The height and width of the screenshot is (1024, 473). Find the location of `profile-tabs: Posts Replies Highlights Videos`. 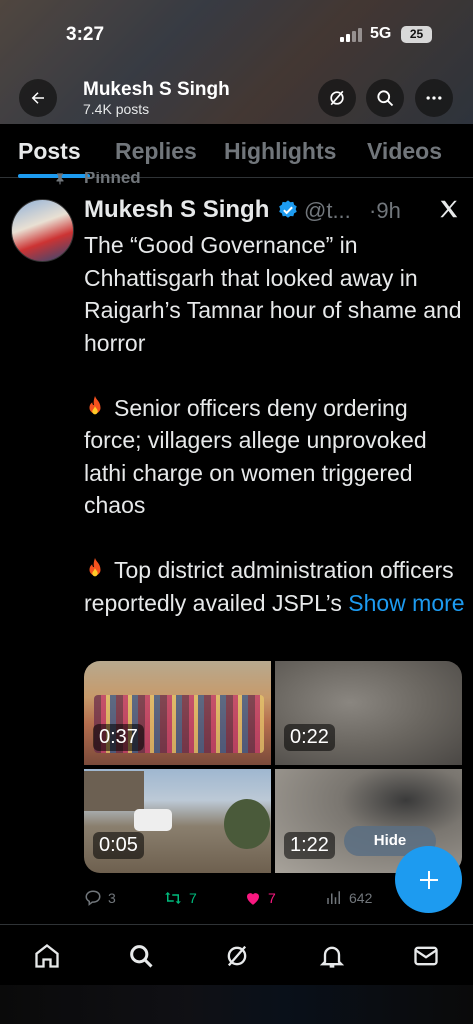

profile-tabs: Posts Replies Highlights Videos is located at coordinates (236, 151).